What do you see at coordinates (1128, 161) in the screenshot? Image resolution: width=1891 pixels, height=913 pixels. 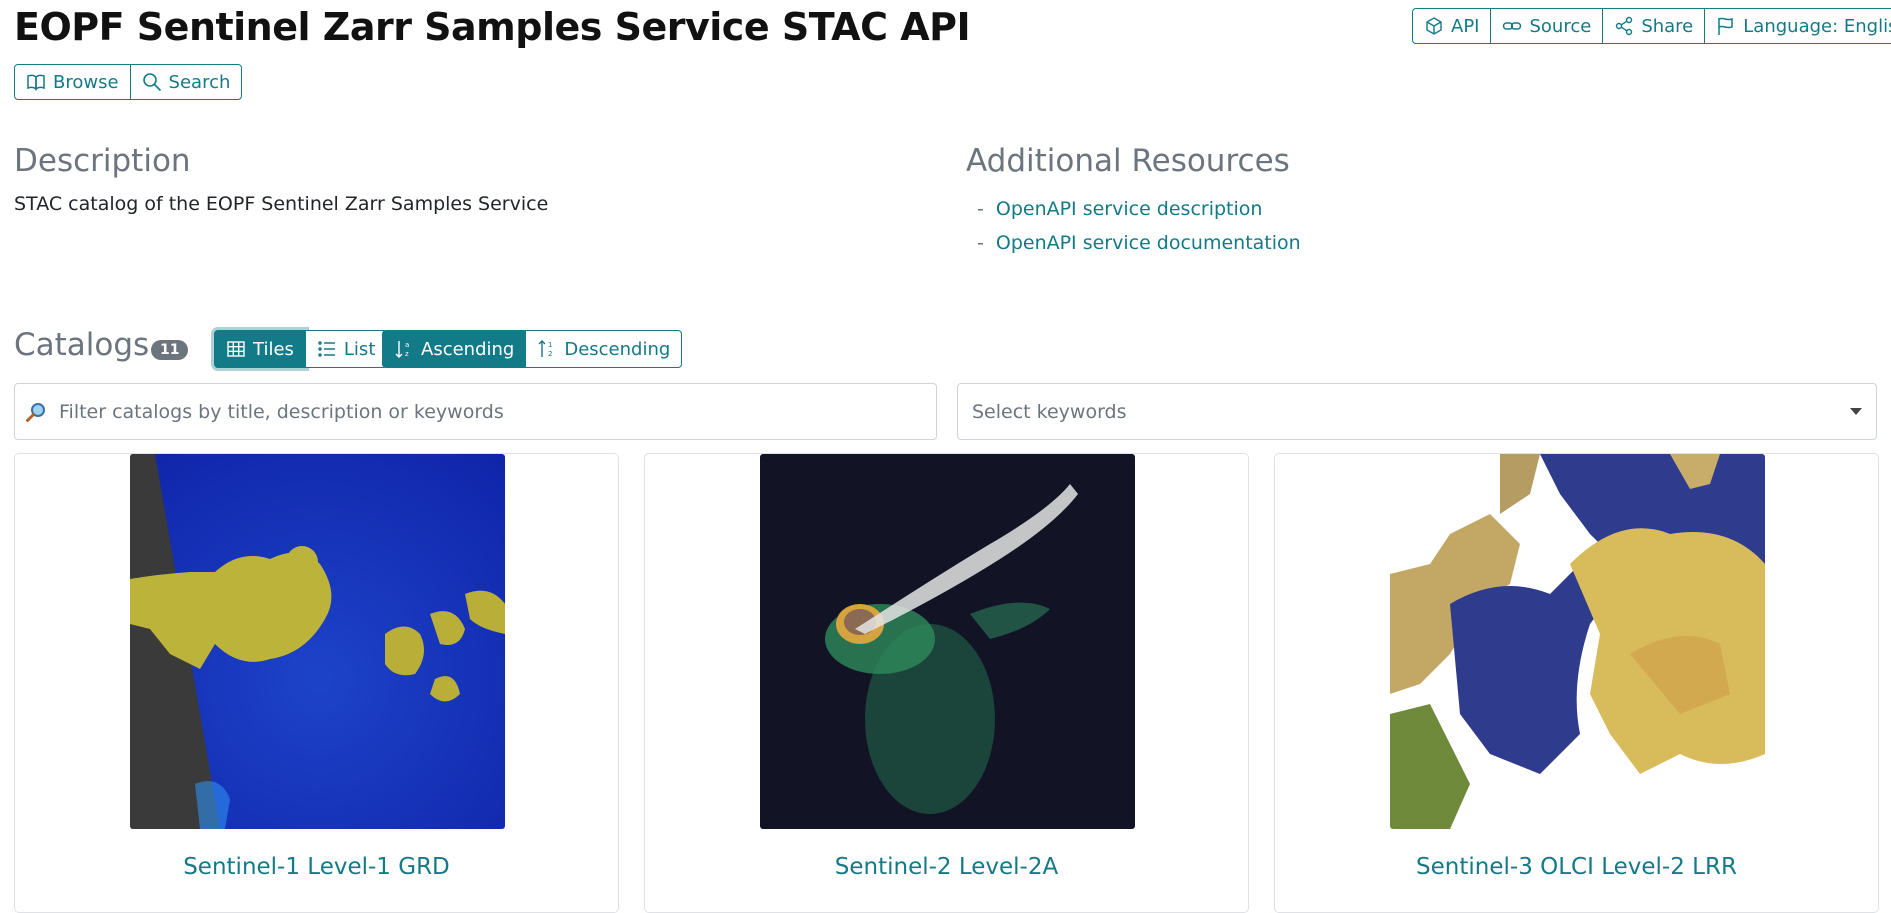 I see `resources-heading: Additional Resources` at bounding box center [1128, 161].